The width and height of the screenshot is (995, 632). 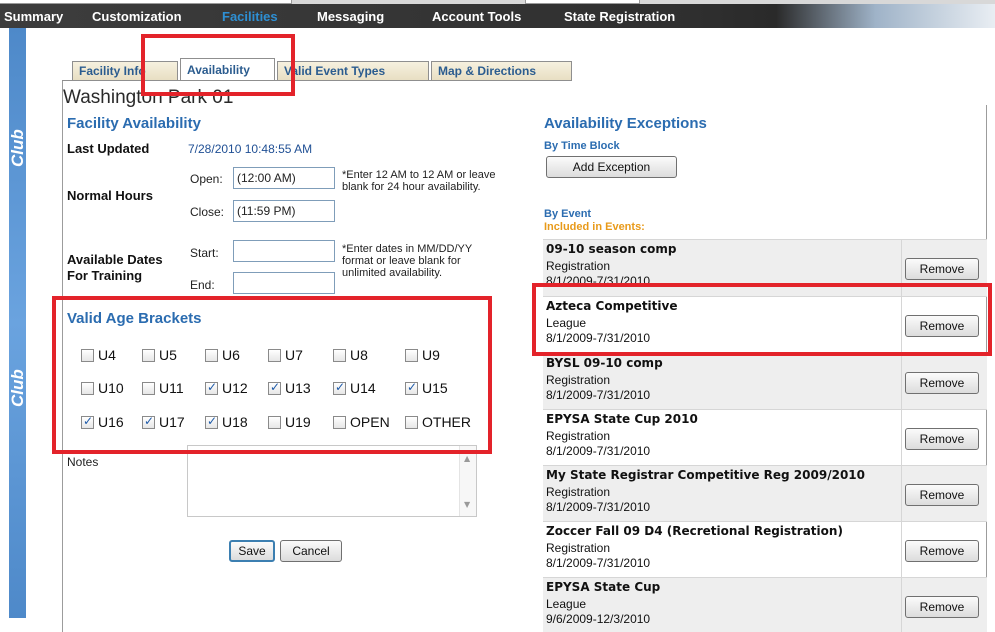 What do you see at coordinates (582, 146) in the screenshot?
I see `by-time-block-label: By Time Block` at bounding box center [582, 146].